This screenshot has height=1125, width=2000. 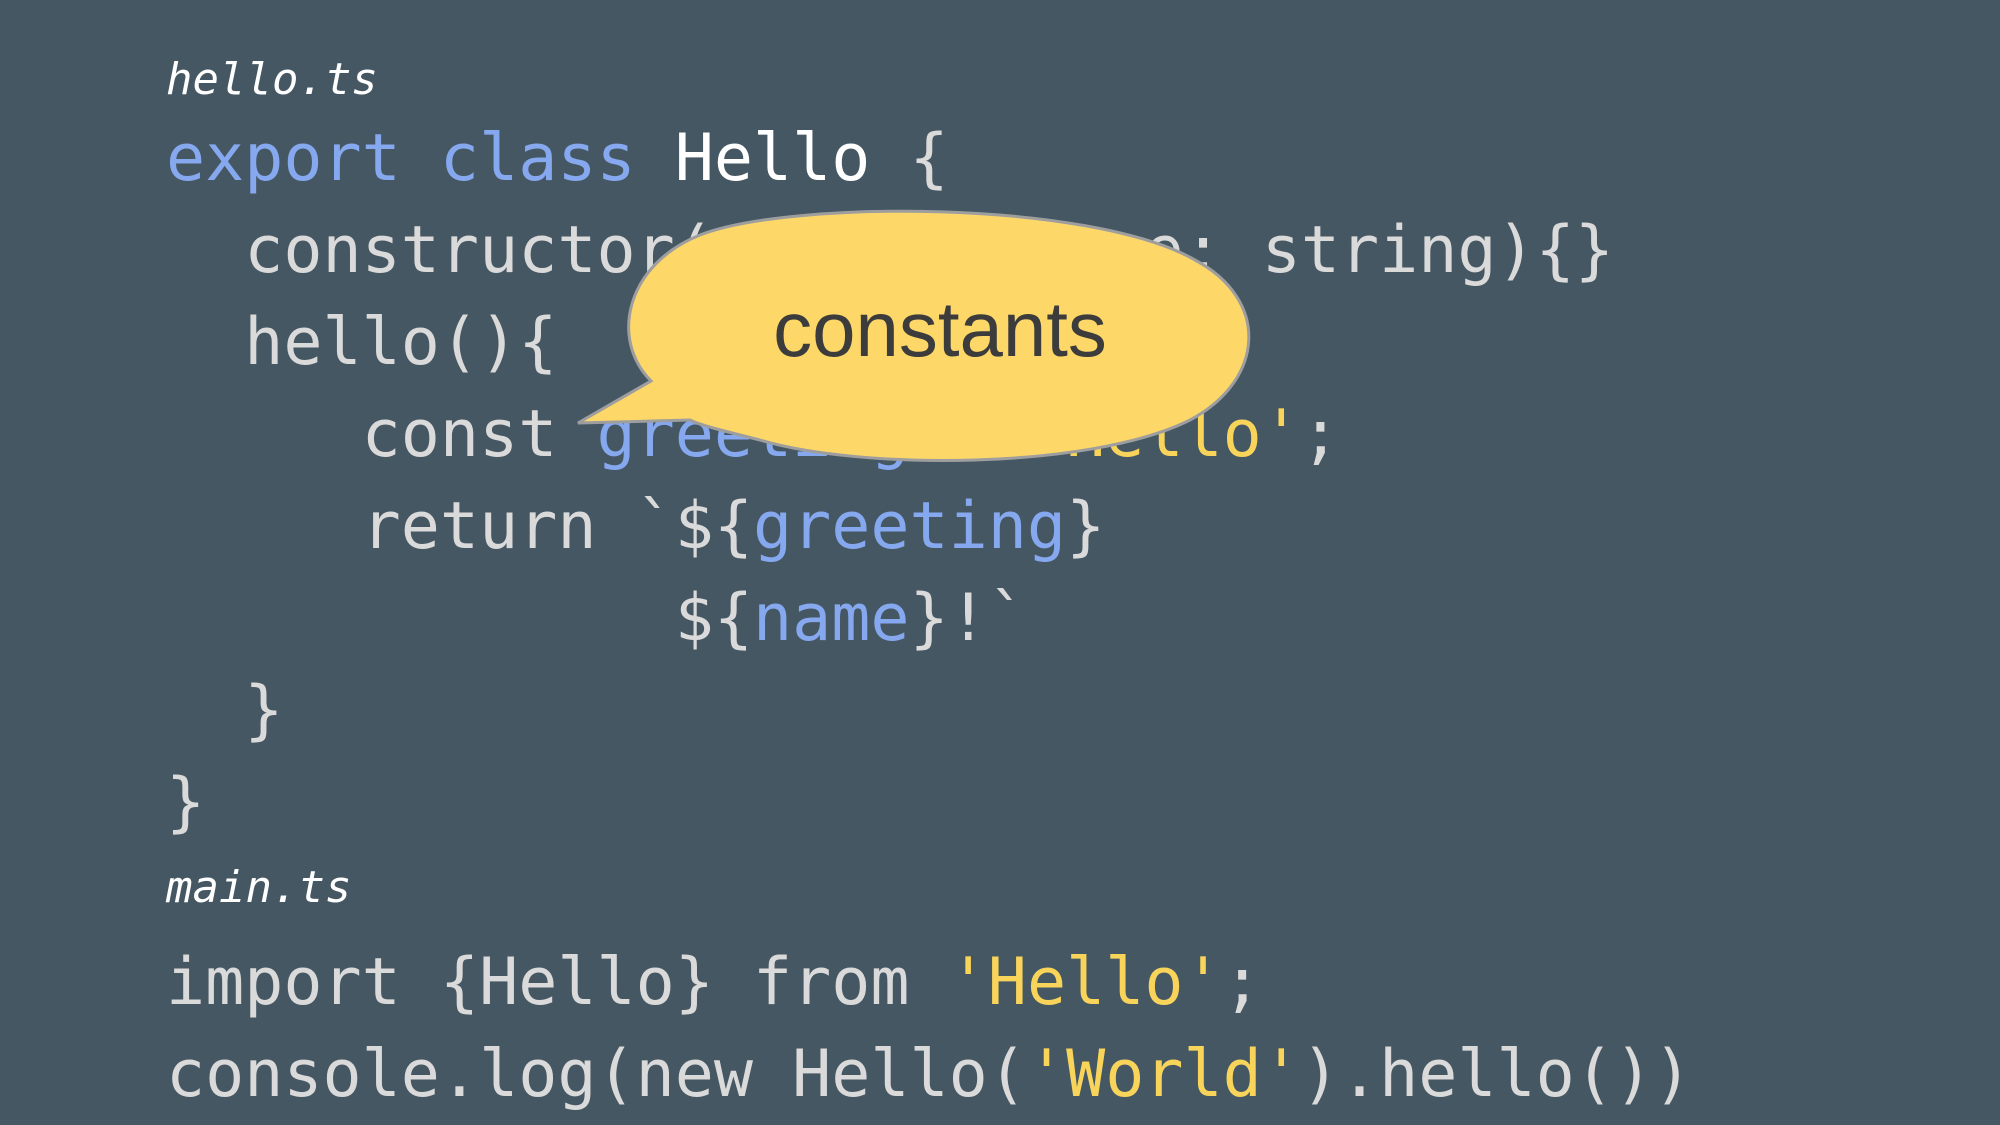 What do you see at coordinates (459, 526) in the screenshot?
I see `code-token: return `${` at bounding box center [459, 526].